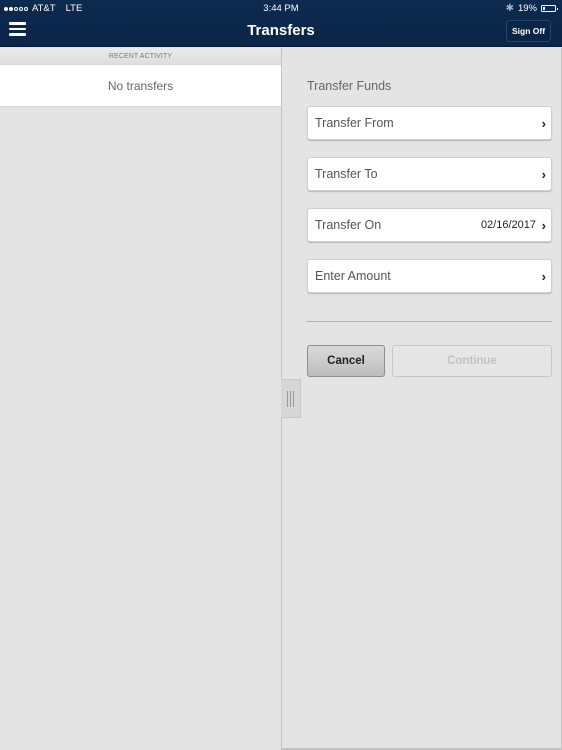 This screenshot has height=750, width=562. I want to click on page-title: Transfers, so click(281, 30).